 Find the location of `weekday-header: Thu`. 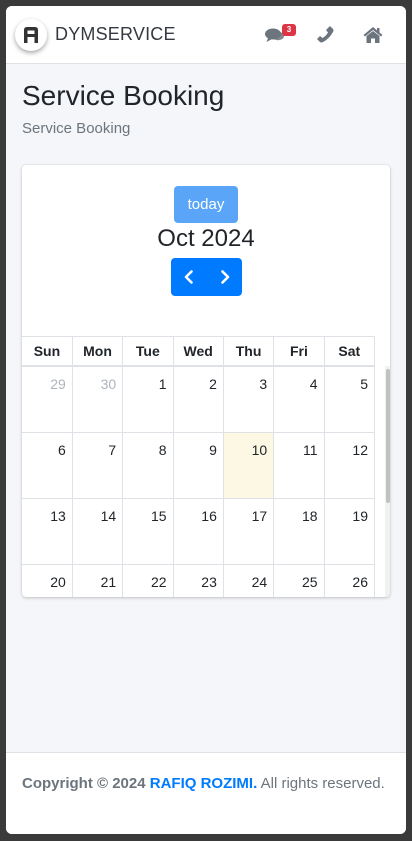

weekday-header: Thu is located at coordinates (248, 351).